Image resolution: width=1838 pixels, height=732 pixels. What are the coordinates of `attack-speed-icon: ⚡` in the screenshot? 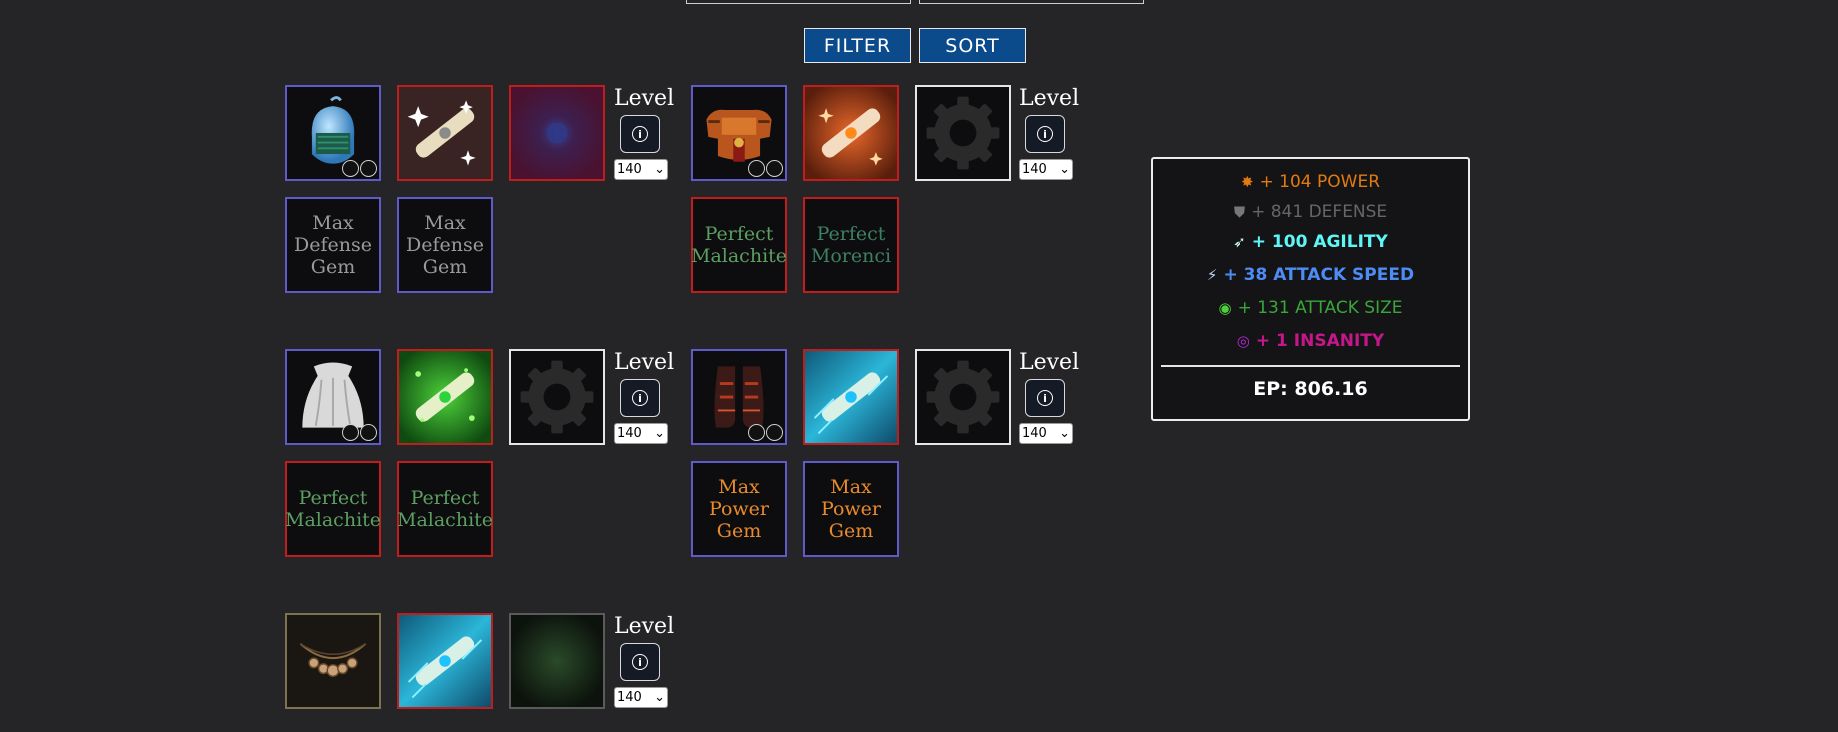 It's located at (1212, 275).